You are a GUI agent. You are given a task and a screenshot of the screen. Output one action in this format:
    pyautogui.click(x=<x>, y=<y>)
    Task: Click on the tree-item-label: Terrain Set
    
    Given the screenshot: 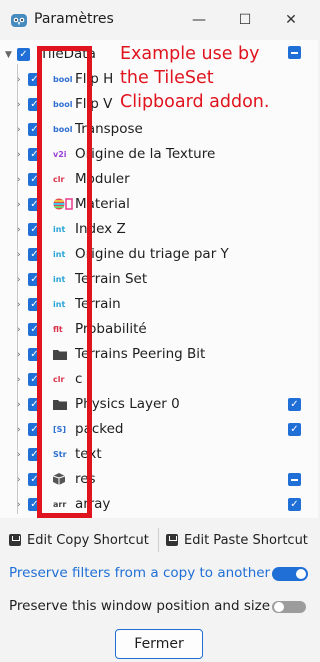 What is the action you would take?
    pyautogui.click(x=111, y=279)
    